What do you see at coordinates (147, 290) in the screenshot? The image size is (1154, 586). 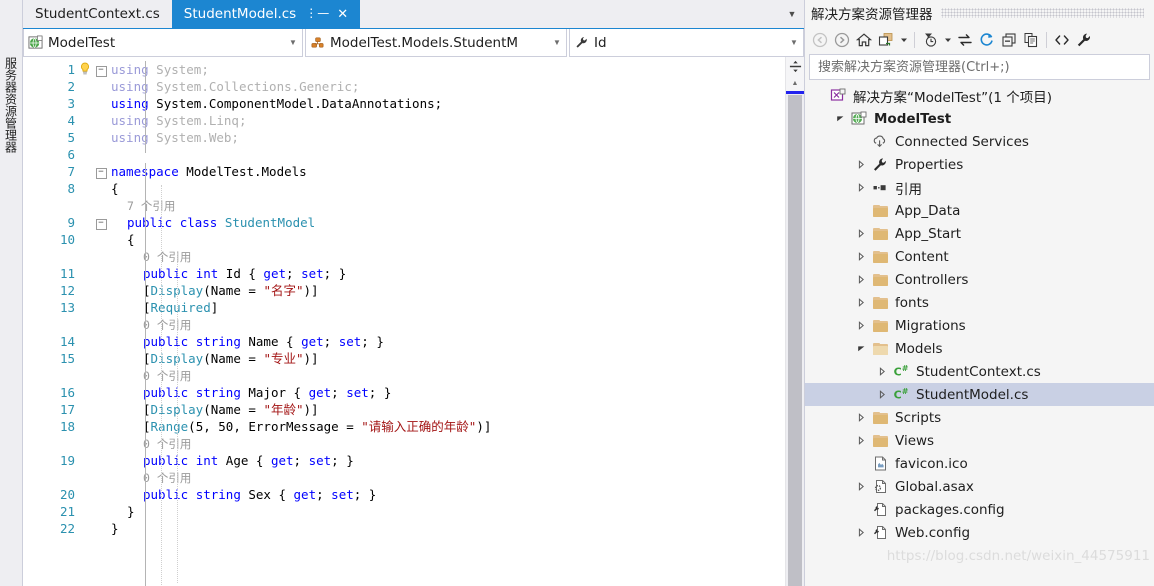 I see `code-token: [` at bounding box center [147, 290].